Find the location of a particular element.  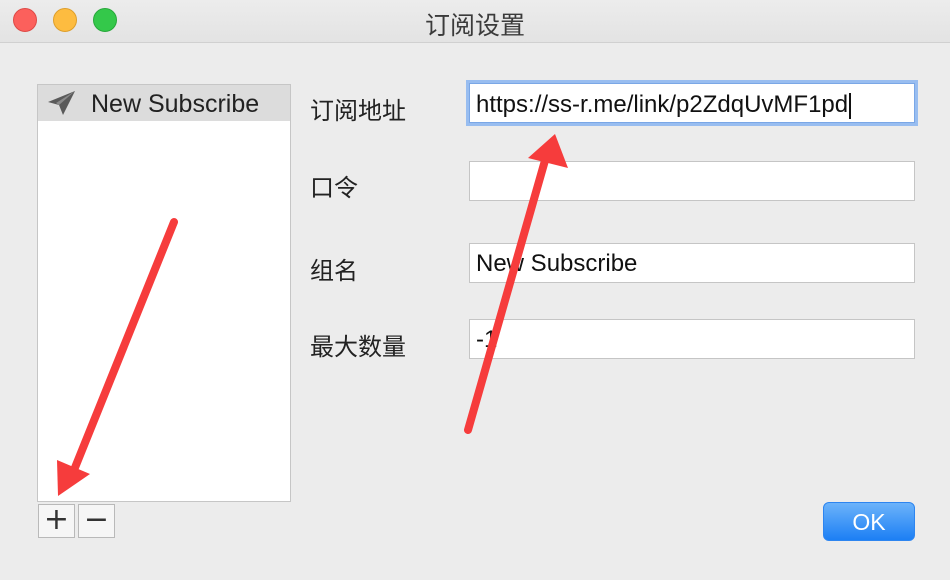

text-caret is located at coordinates (850, 105).